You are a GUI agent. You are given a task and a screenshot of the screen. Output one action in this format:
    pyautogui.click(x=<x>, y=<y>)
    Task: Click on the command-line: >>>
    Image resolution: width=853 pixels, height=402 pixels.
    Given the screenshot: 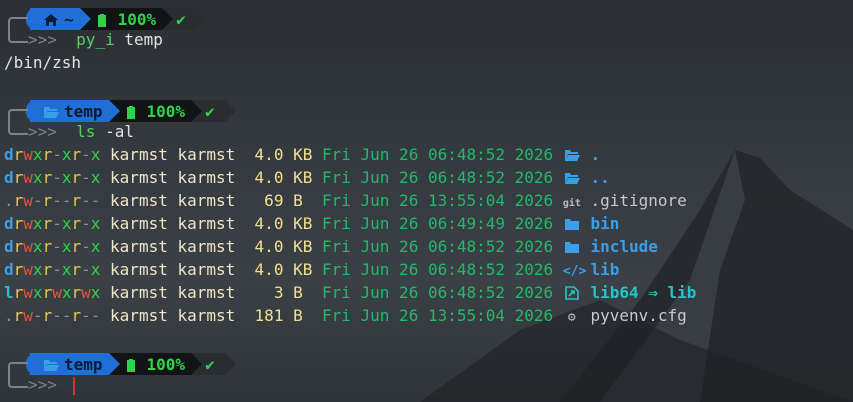 What is the action you would take?
    pyautogui.click(x=42, y=384)
    